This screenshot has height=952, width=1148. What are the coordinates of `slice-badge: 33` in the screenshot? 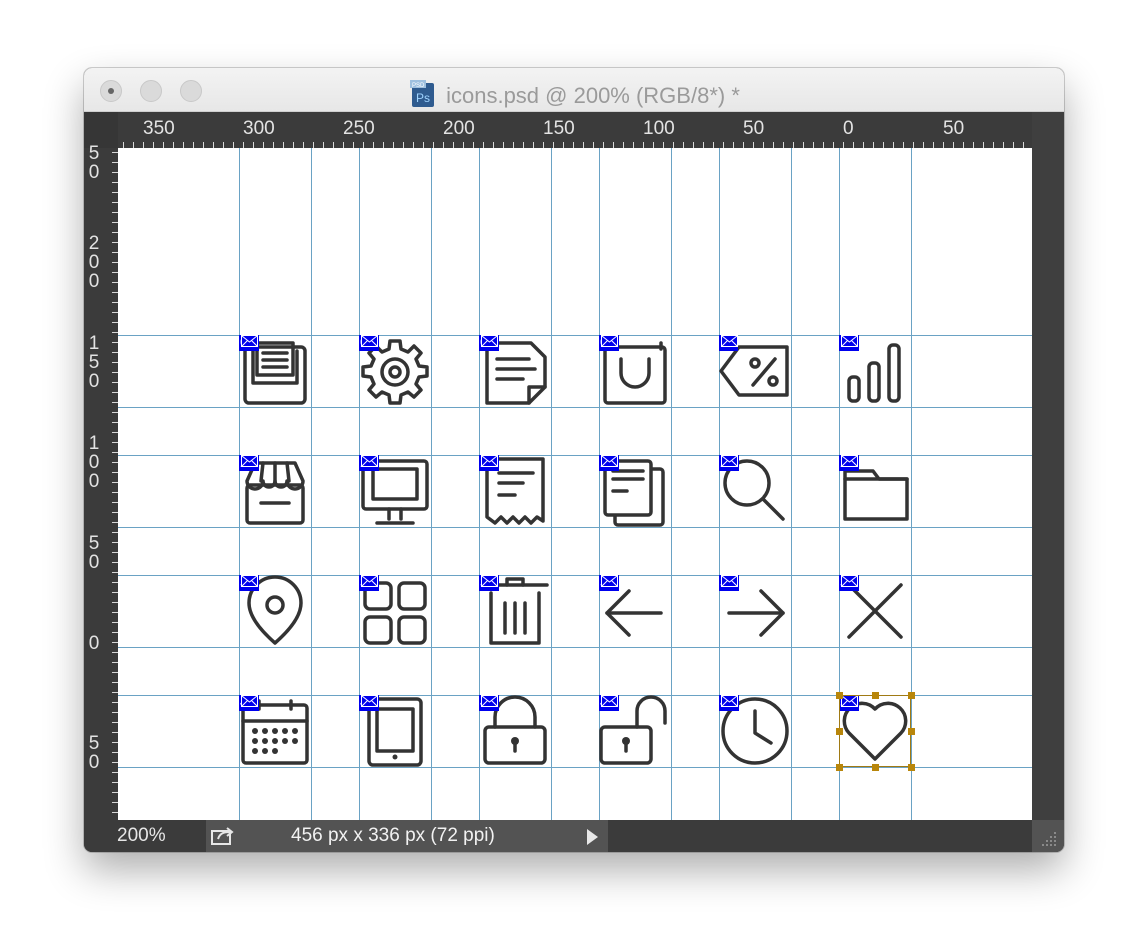 It's located at (249, 583).